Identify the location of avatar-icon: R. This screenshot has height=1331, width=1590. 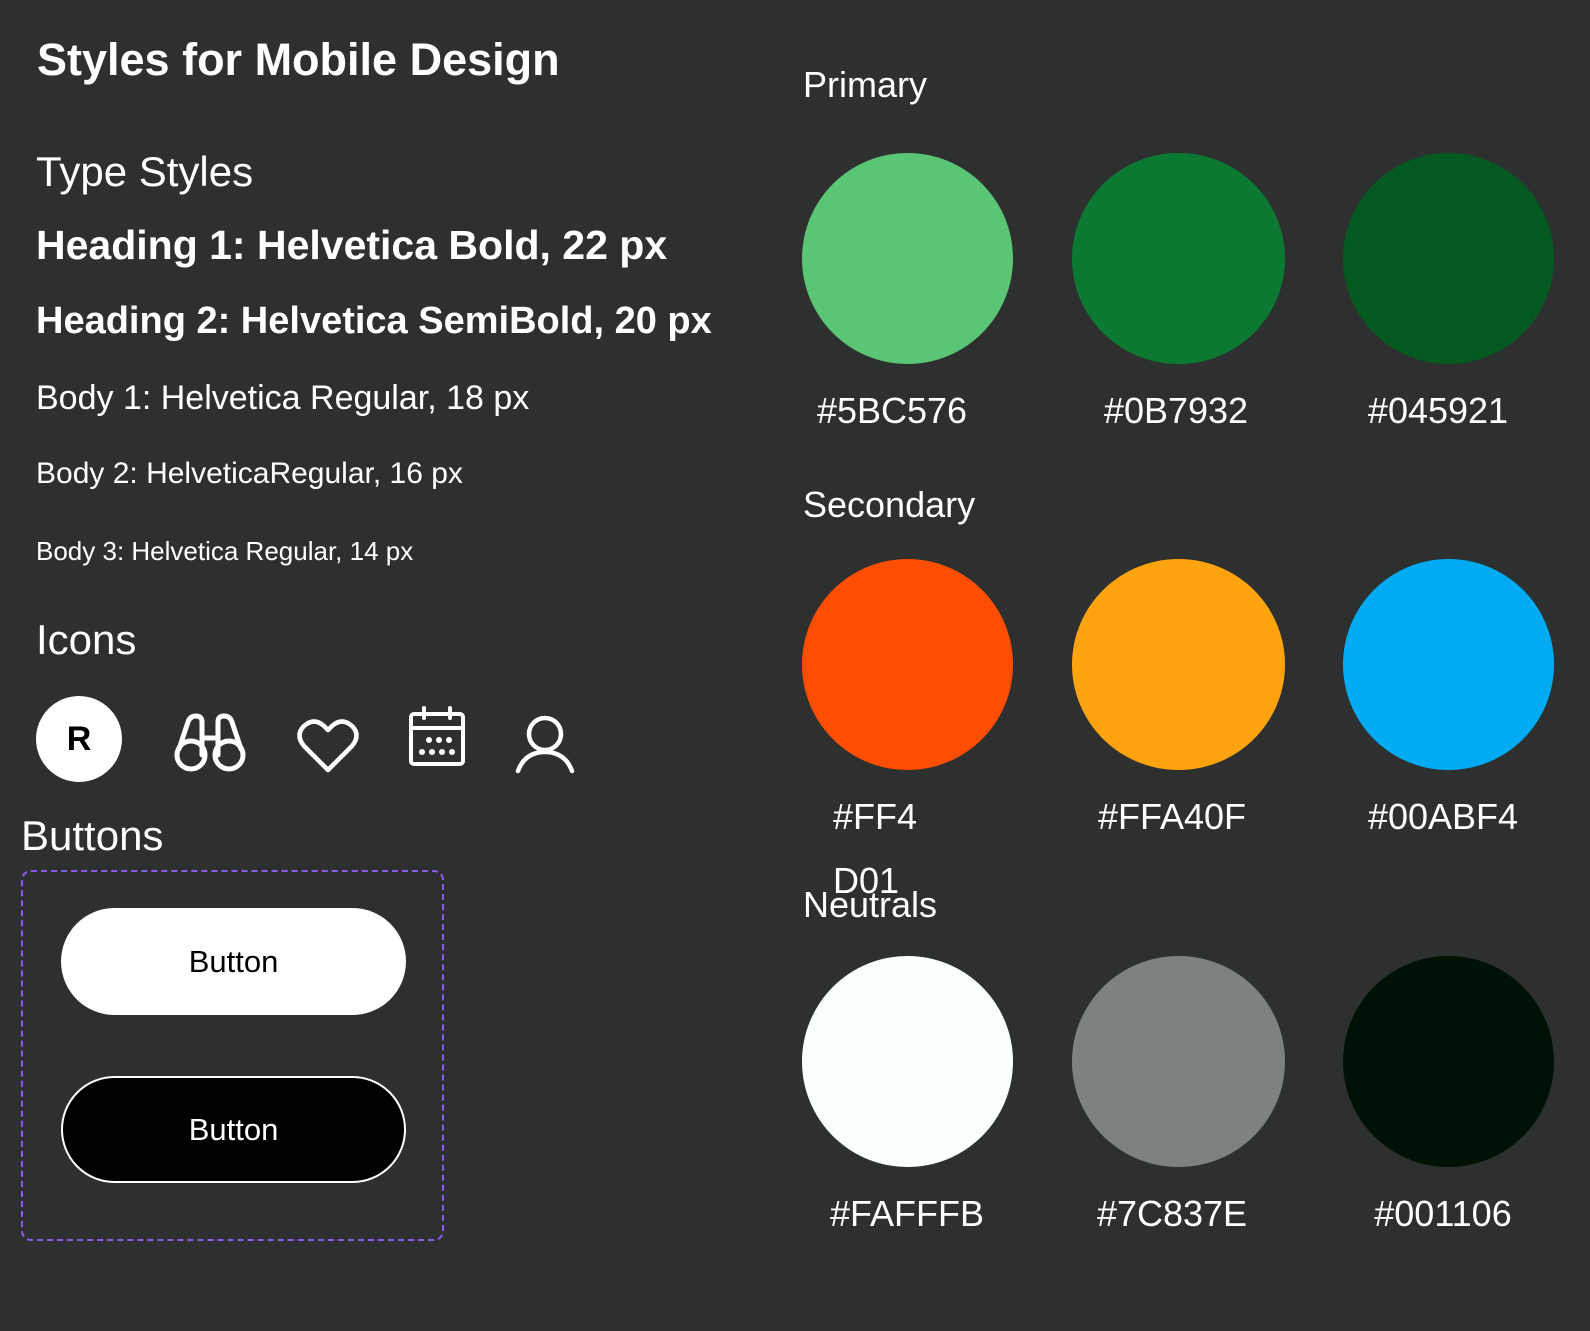
(79, 739).